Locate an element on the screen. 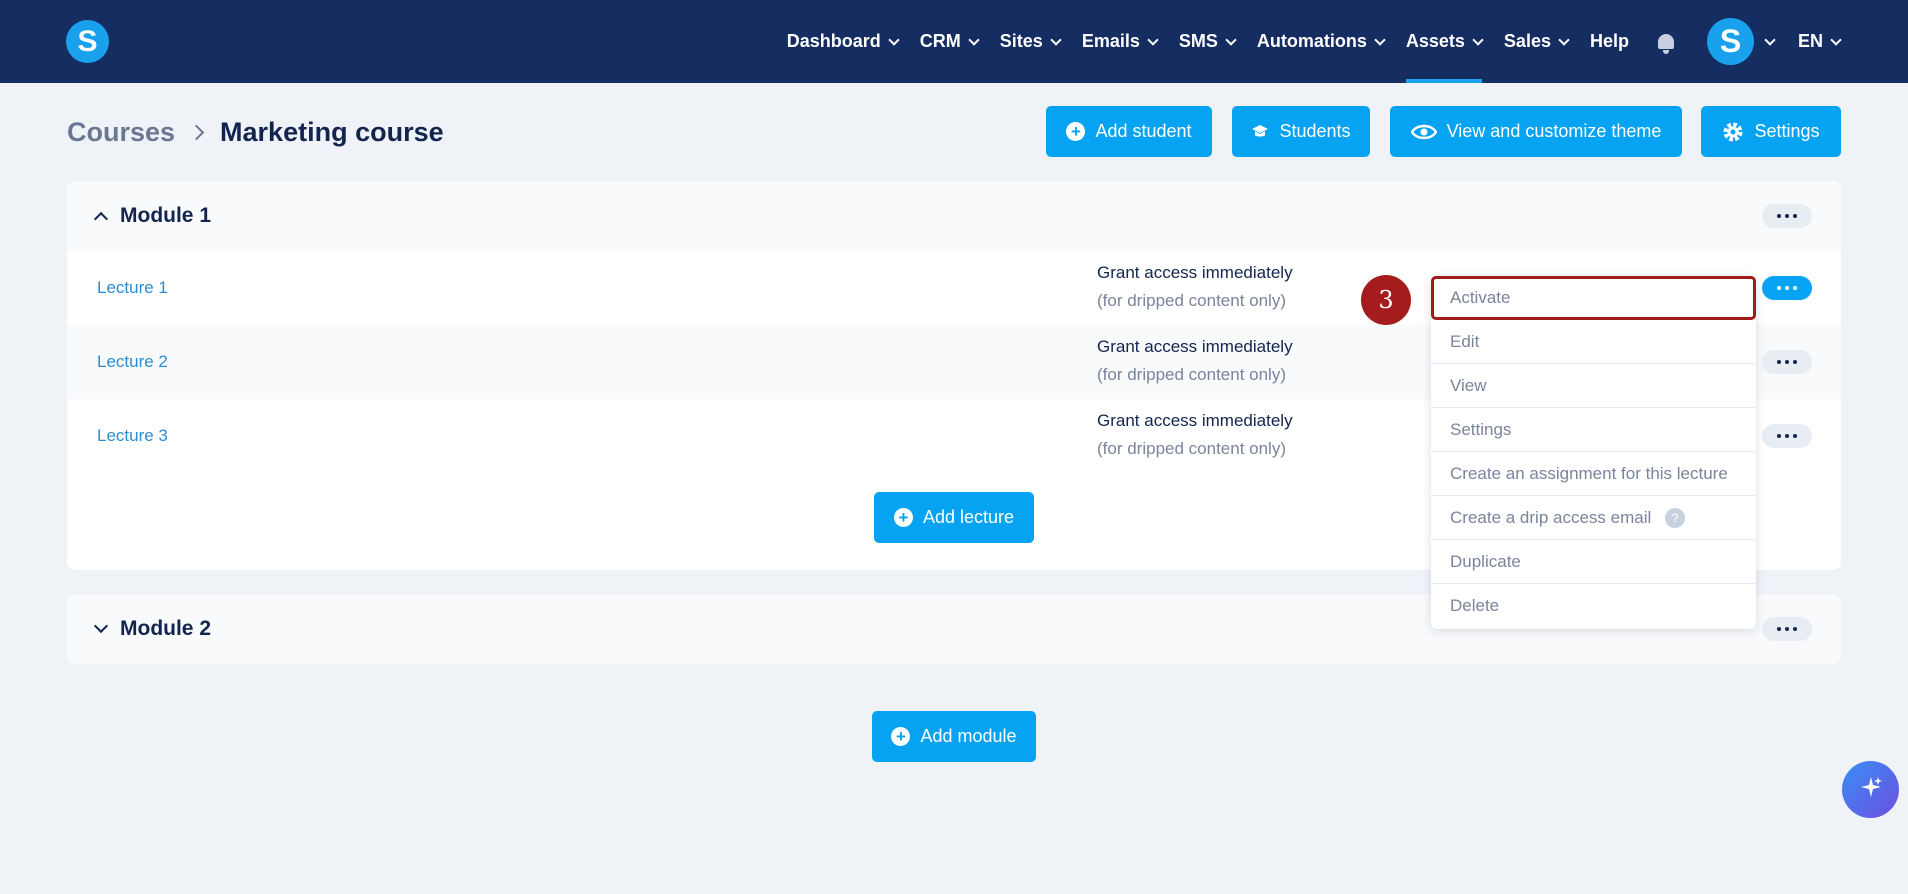  nav-help: Help is located at coordinates (1609, 41).